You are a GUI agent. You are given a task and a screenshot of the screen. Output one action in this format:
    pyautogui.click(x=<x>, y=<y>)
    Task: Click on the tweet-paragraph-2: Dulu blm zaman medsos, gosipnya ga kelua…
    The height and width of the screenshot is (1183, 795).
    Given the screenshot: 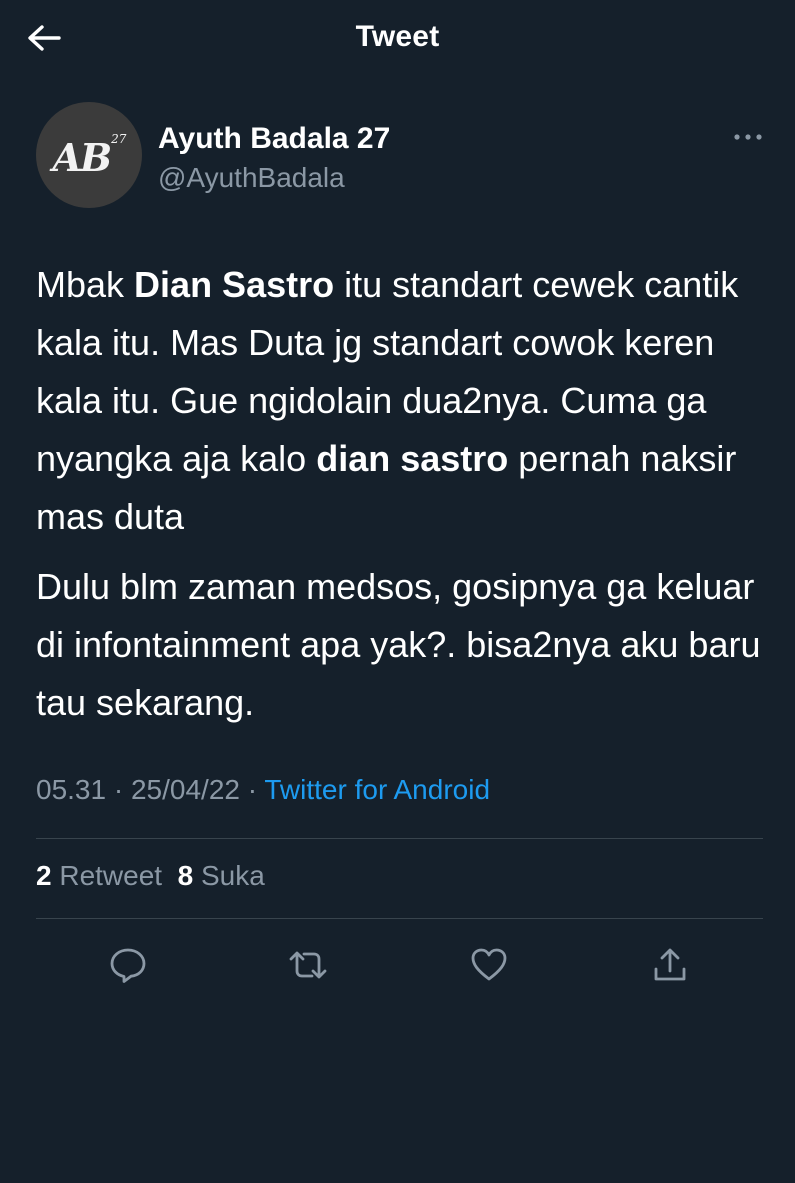 What is the action you would take?
    pyautogui.click(x=398, y=644)
    